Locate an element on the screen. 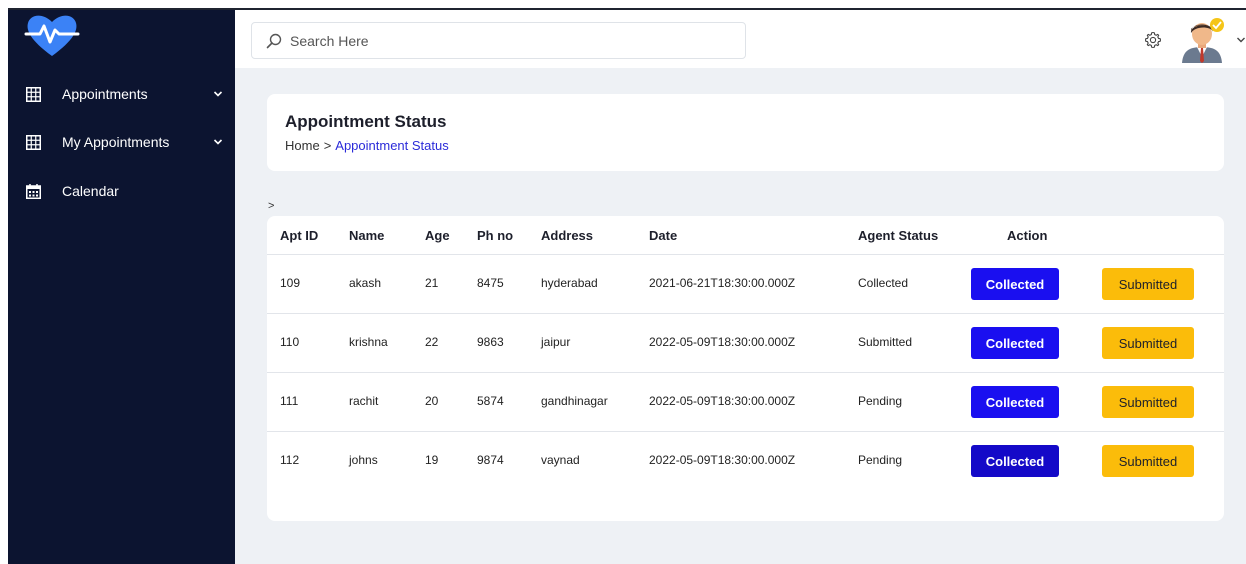  cell-apt-id: 112 is located at coordinates (290, 460).